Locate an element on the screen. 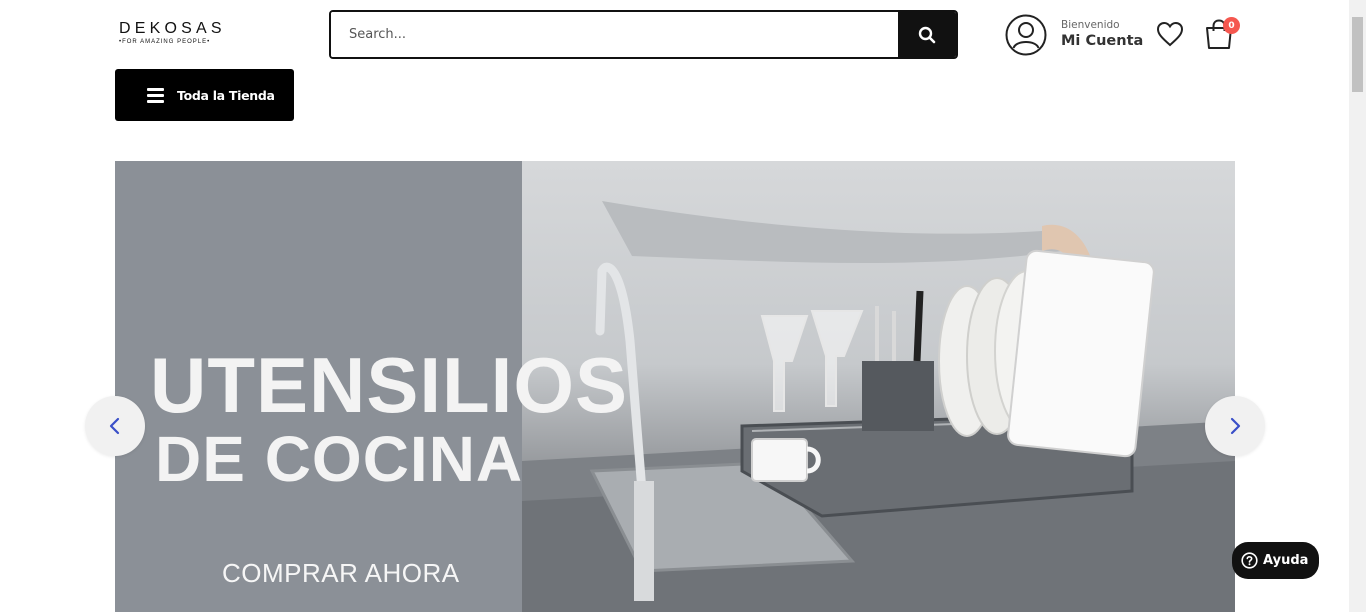 The image size is (1366, 612). scrollbar-thumb is located at coordinates (1357, 54).